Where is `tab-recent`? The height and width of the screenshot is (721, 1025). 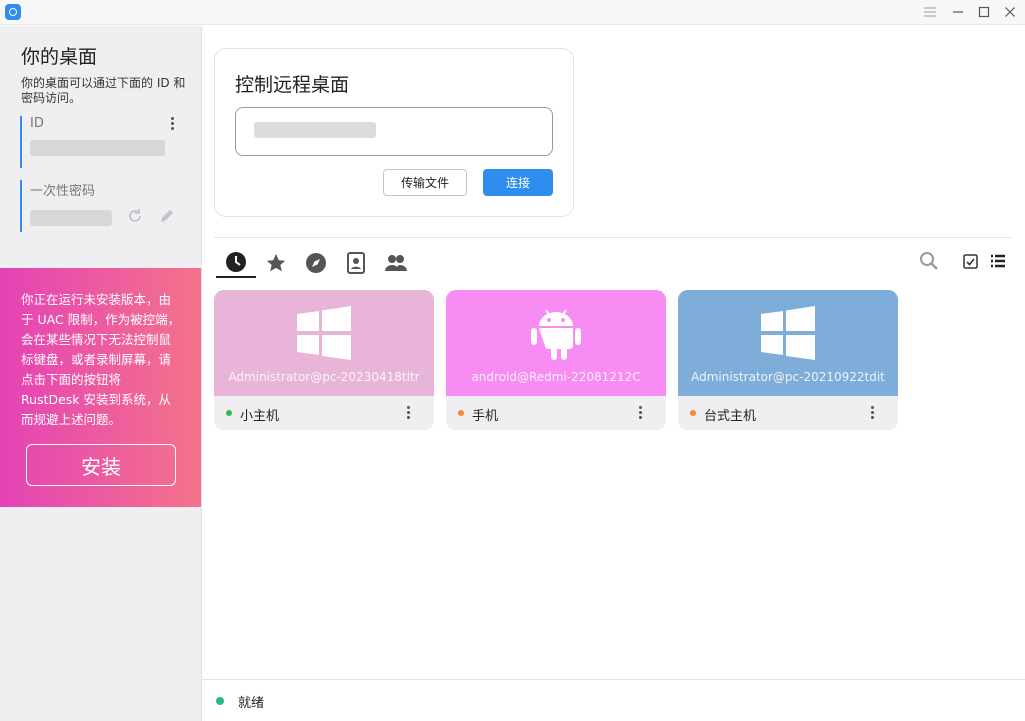
tab-recent is located at coordinates (236, 263).